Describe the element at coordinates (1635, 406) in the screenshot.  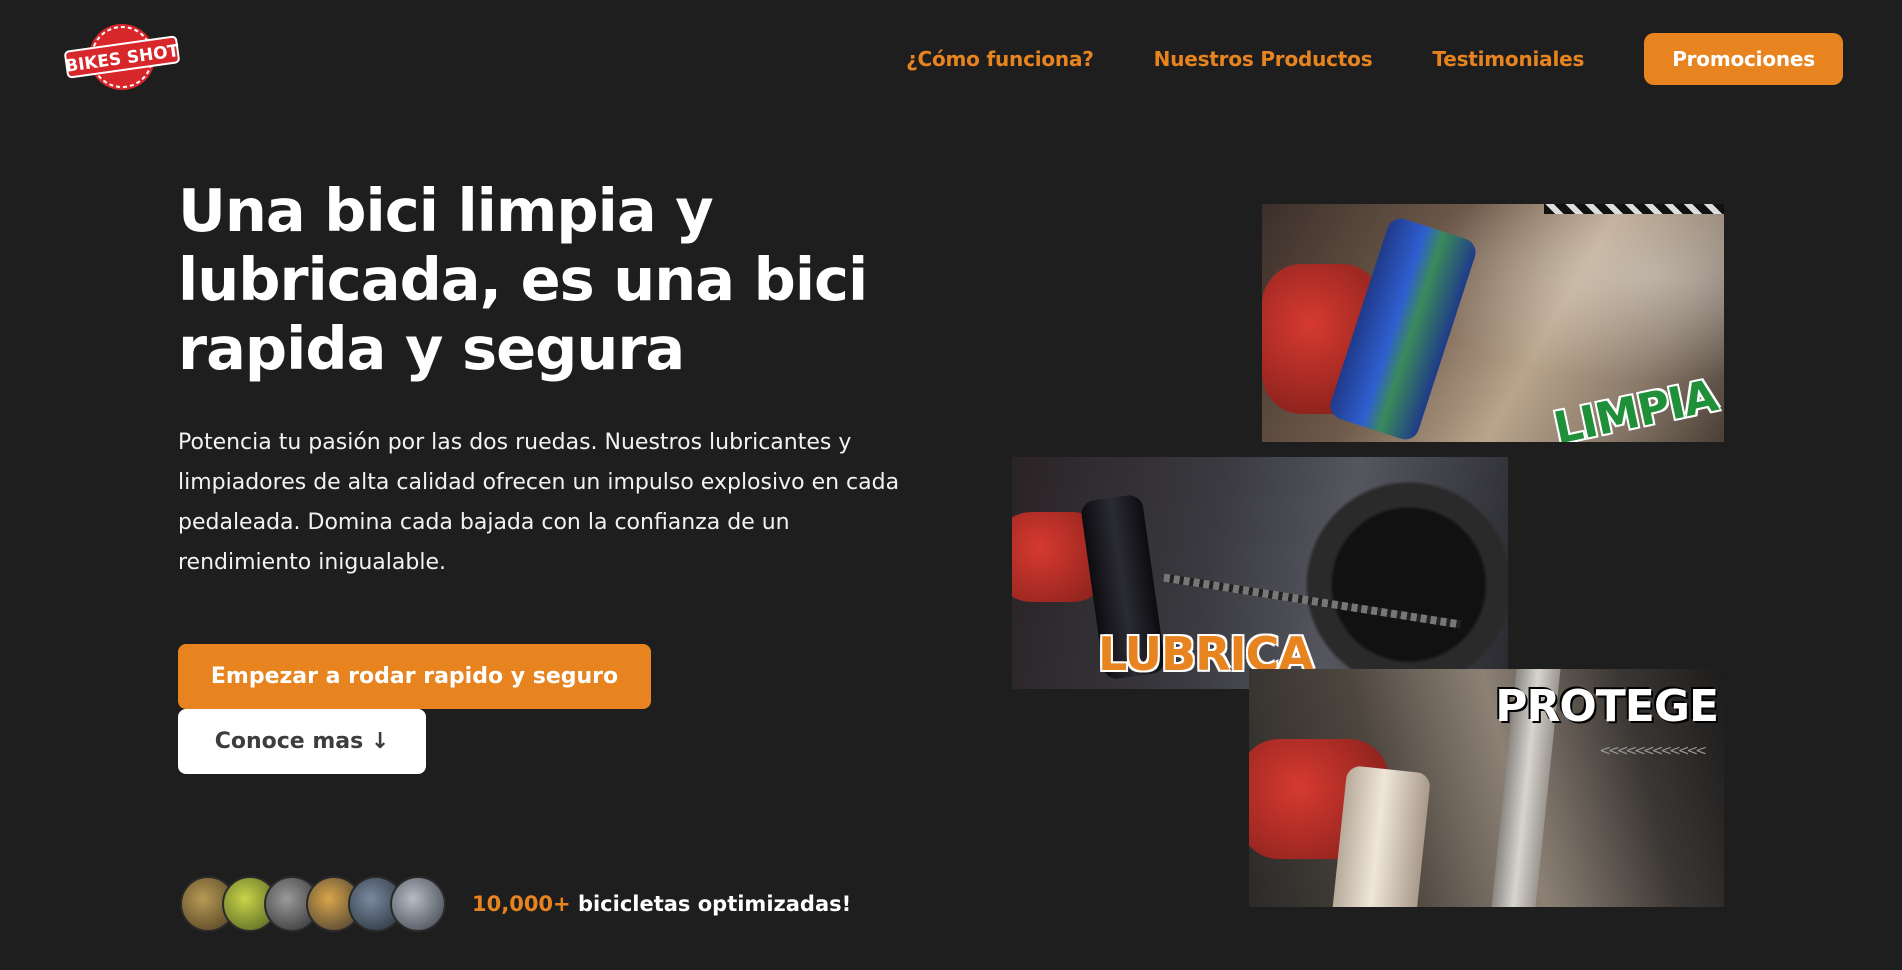
I see `label-limpia: LIMPIA` at that location.